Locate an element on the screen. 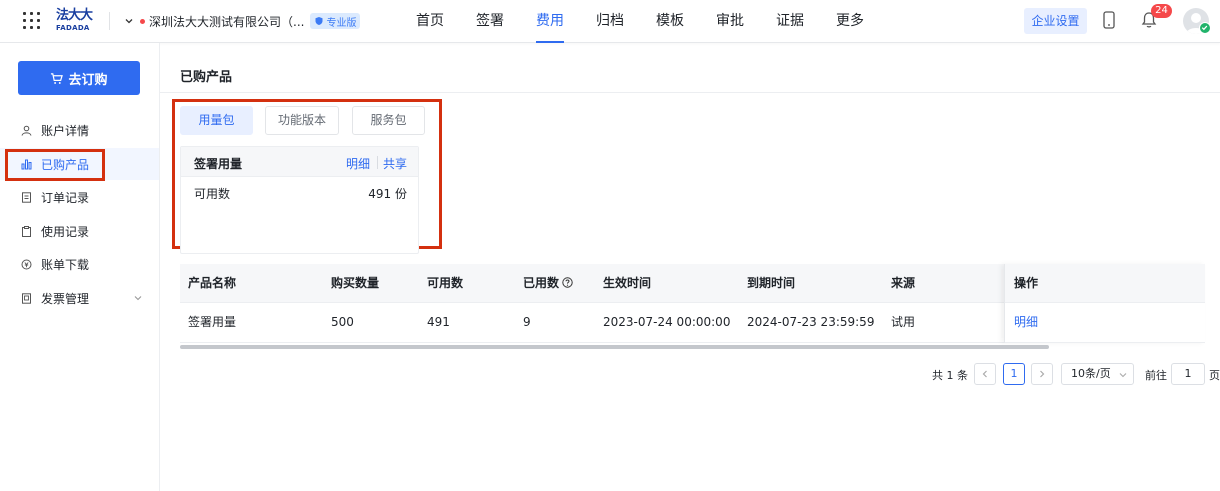 Image resolution: width=1220 pixels, height=491 pixels. shield-icon is located at coordinates (319, 21).